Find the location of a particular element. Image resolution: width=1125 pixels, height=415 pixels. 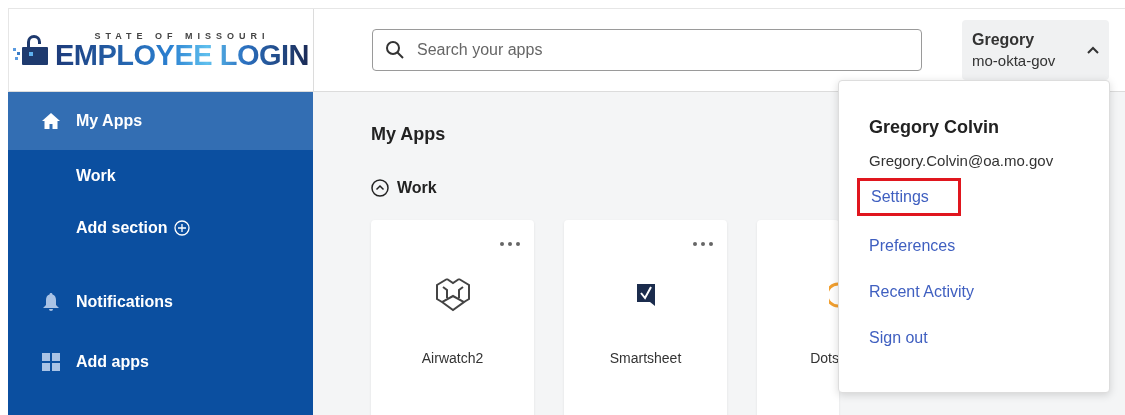

menu-link: Settings is located at coordinates (909, 197).